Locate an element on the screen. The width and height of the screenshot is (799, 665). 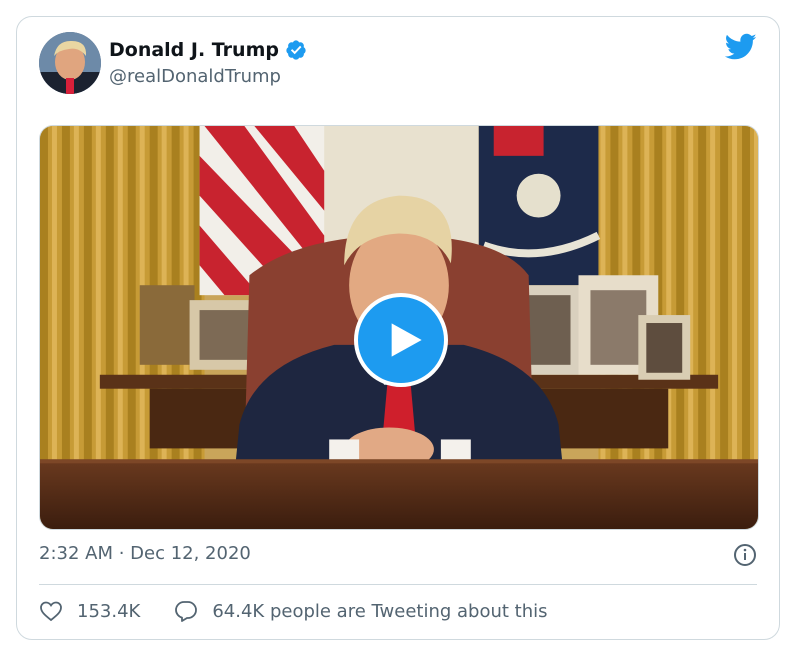
play-button is located at coordinates (401, 340).